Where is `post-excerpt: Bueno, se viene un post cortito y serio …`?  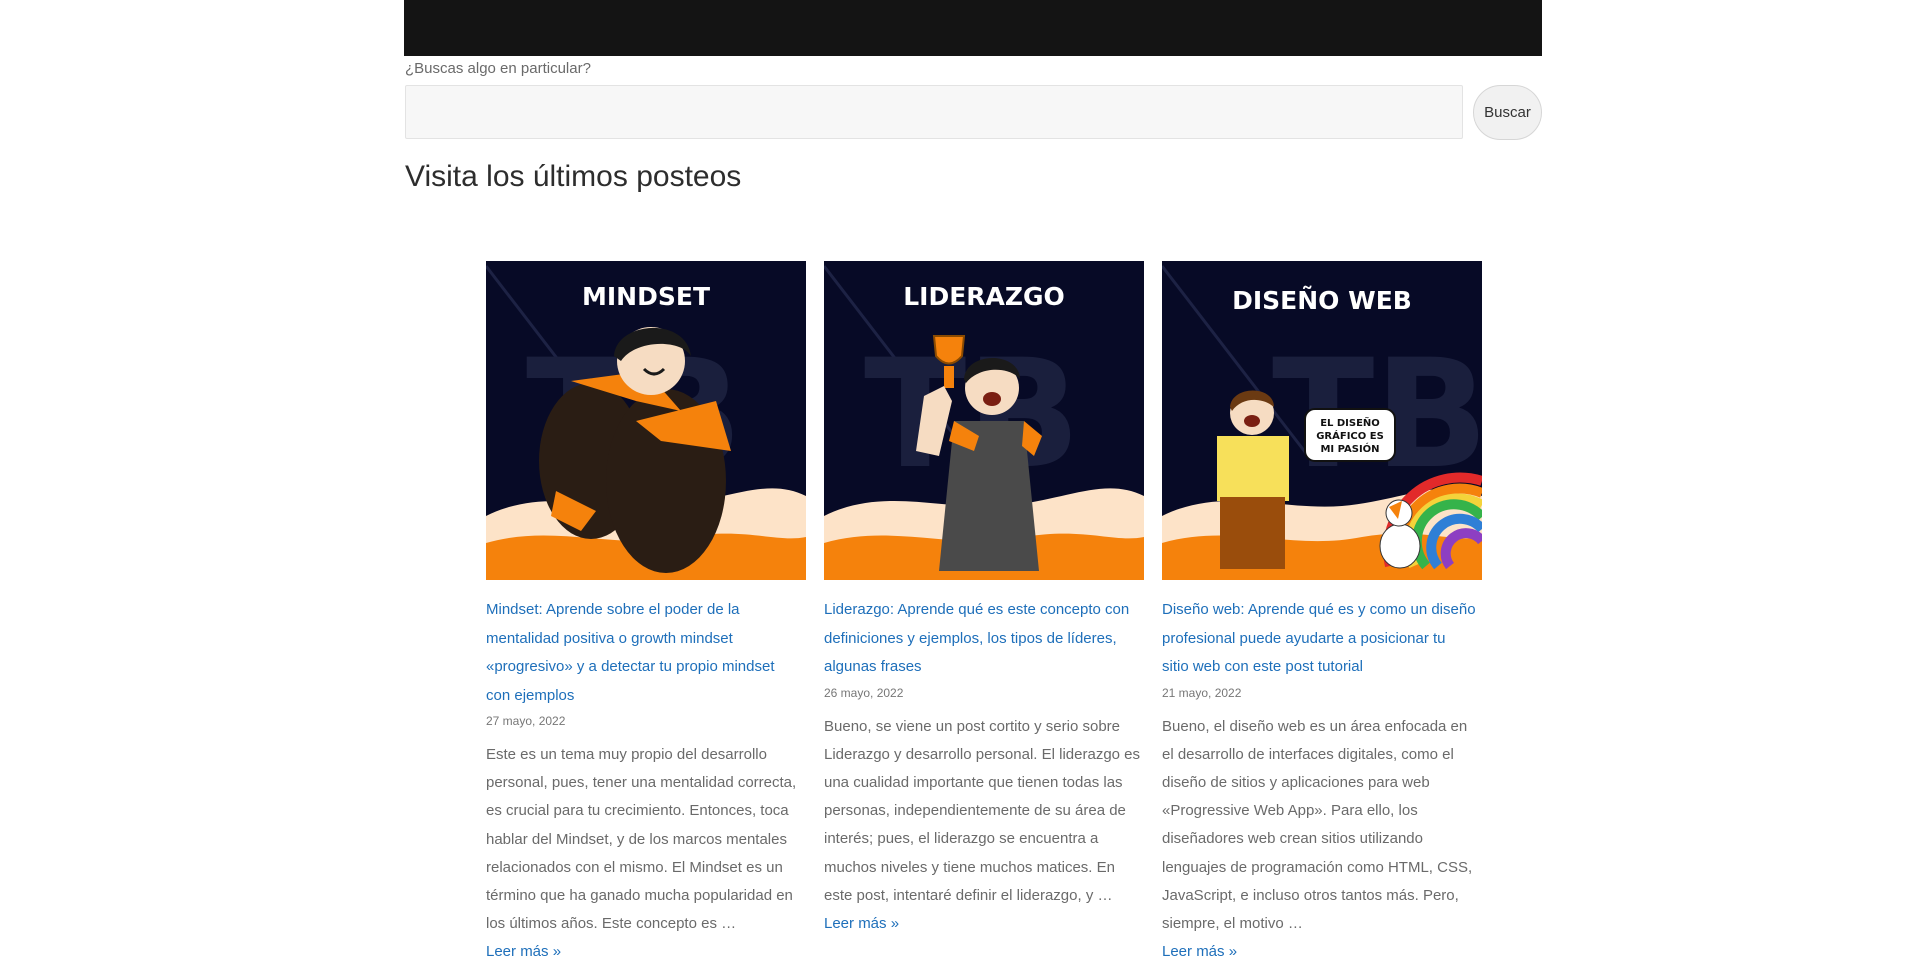 post-excerpt: Bueno, se viene un post cortito y serio … is located at coordinates (982, 810).